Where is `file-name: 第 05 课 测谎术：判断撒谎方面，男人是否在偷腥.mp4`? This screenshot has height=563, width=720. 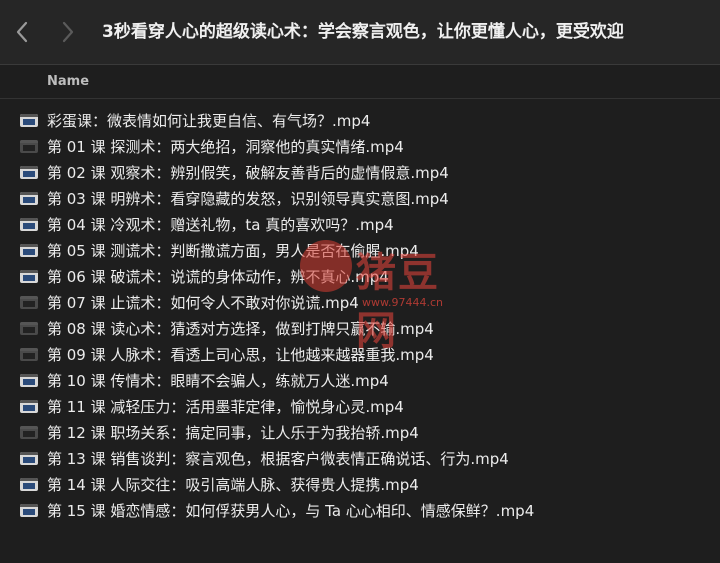
file-name: 第 05 课 测谎术：判断撒谎方面，男人是否在偷腥.mp4 is located at coordinates (233, 251).